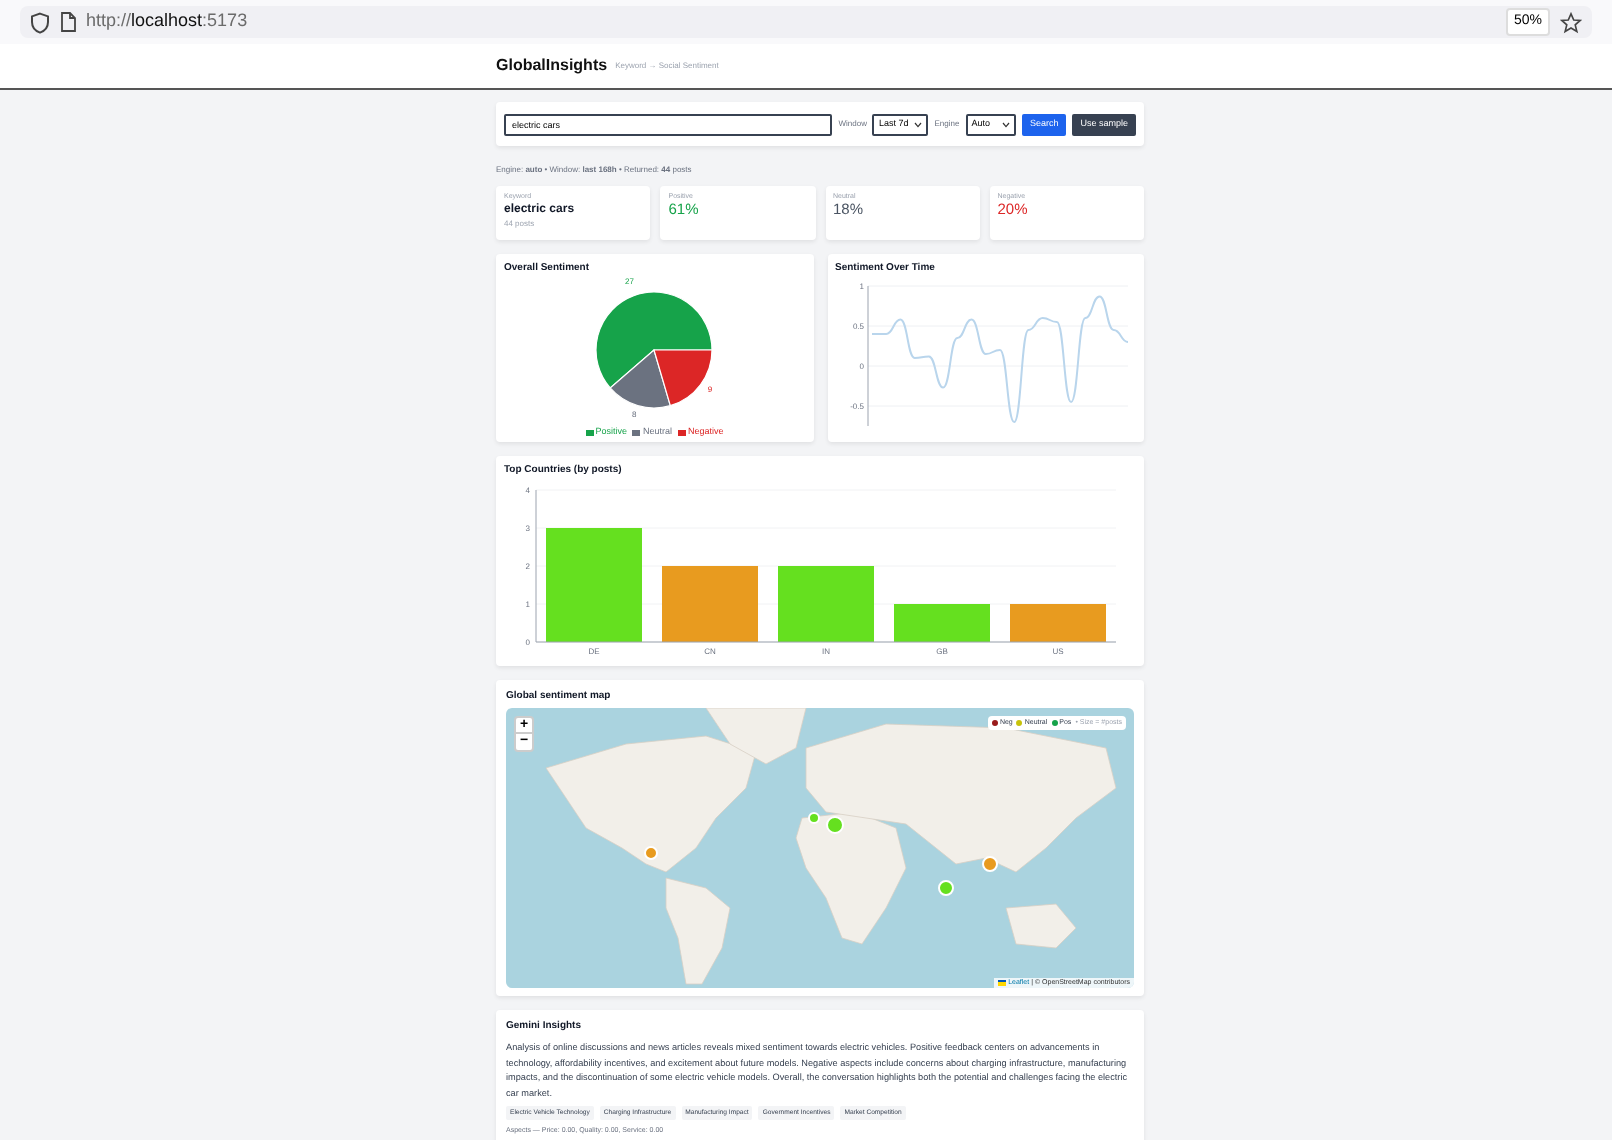 The image size is (1612, 1140). I want to click on star-icon, so click(1571, 22).